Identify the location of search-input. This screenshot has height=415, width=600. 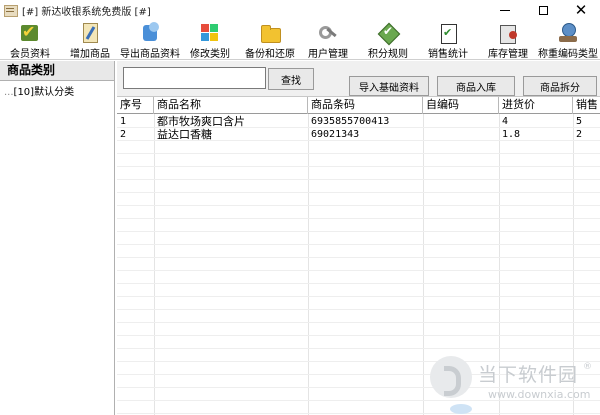
(194, 78).